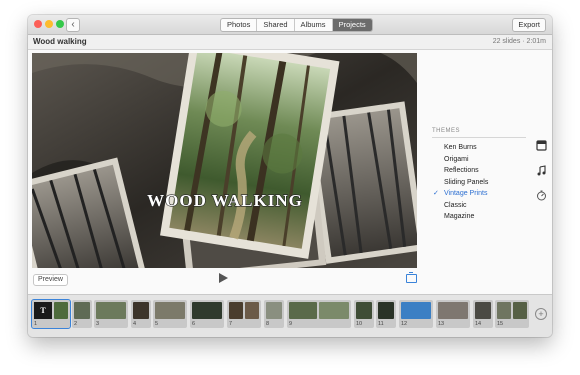  Describe the element at coordinates (479, 194) in the screenshot. I see `theme-item-vintage-prints: ✓ Vintage Prints` at that location.